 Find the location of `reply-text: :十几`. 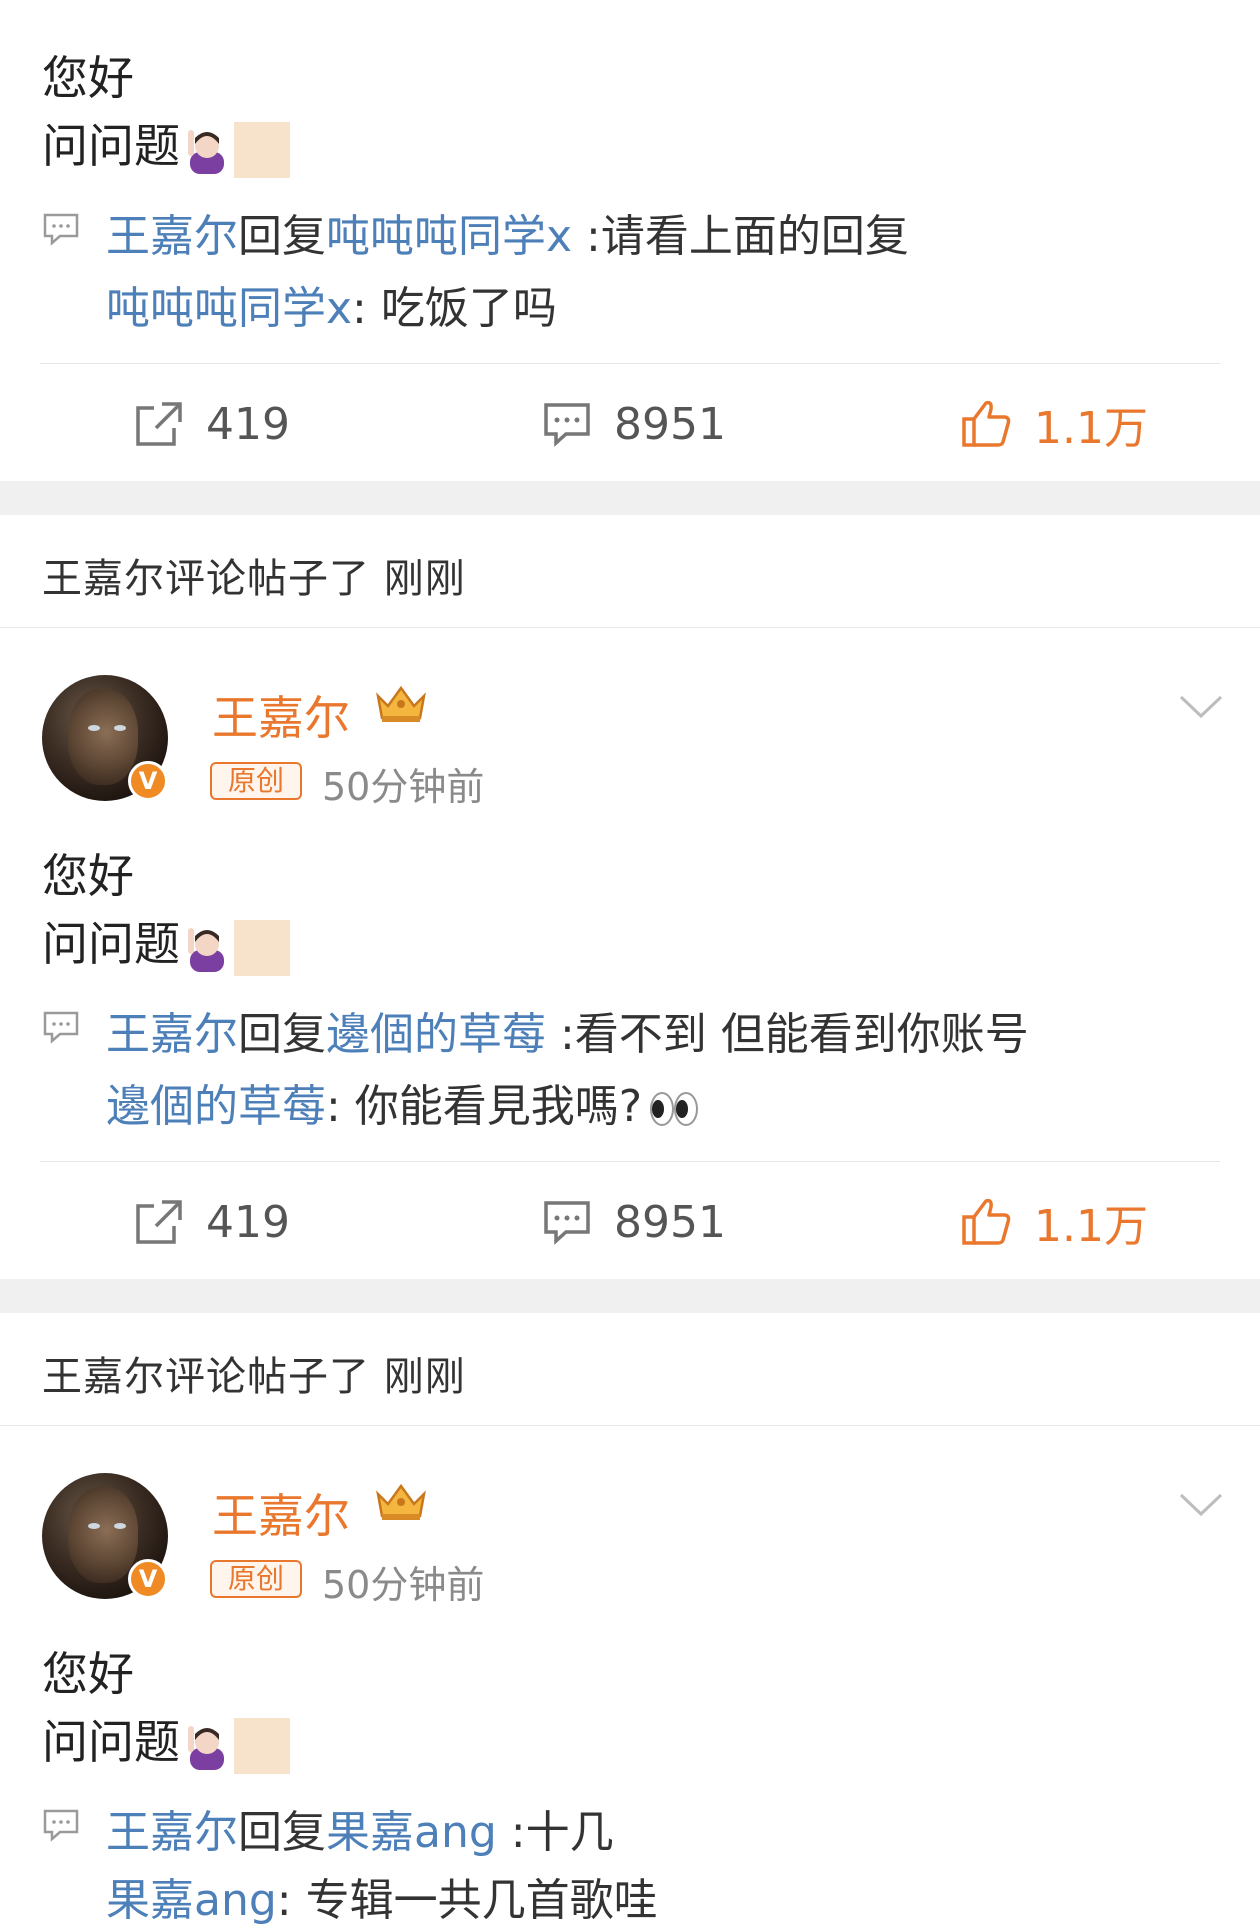

reply-text: :十几 is located at coordinates (555, 1832).